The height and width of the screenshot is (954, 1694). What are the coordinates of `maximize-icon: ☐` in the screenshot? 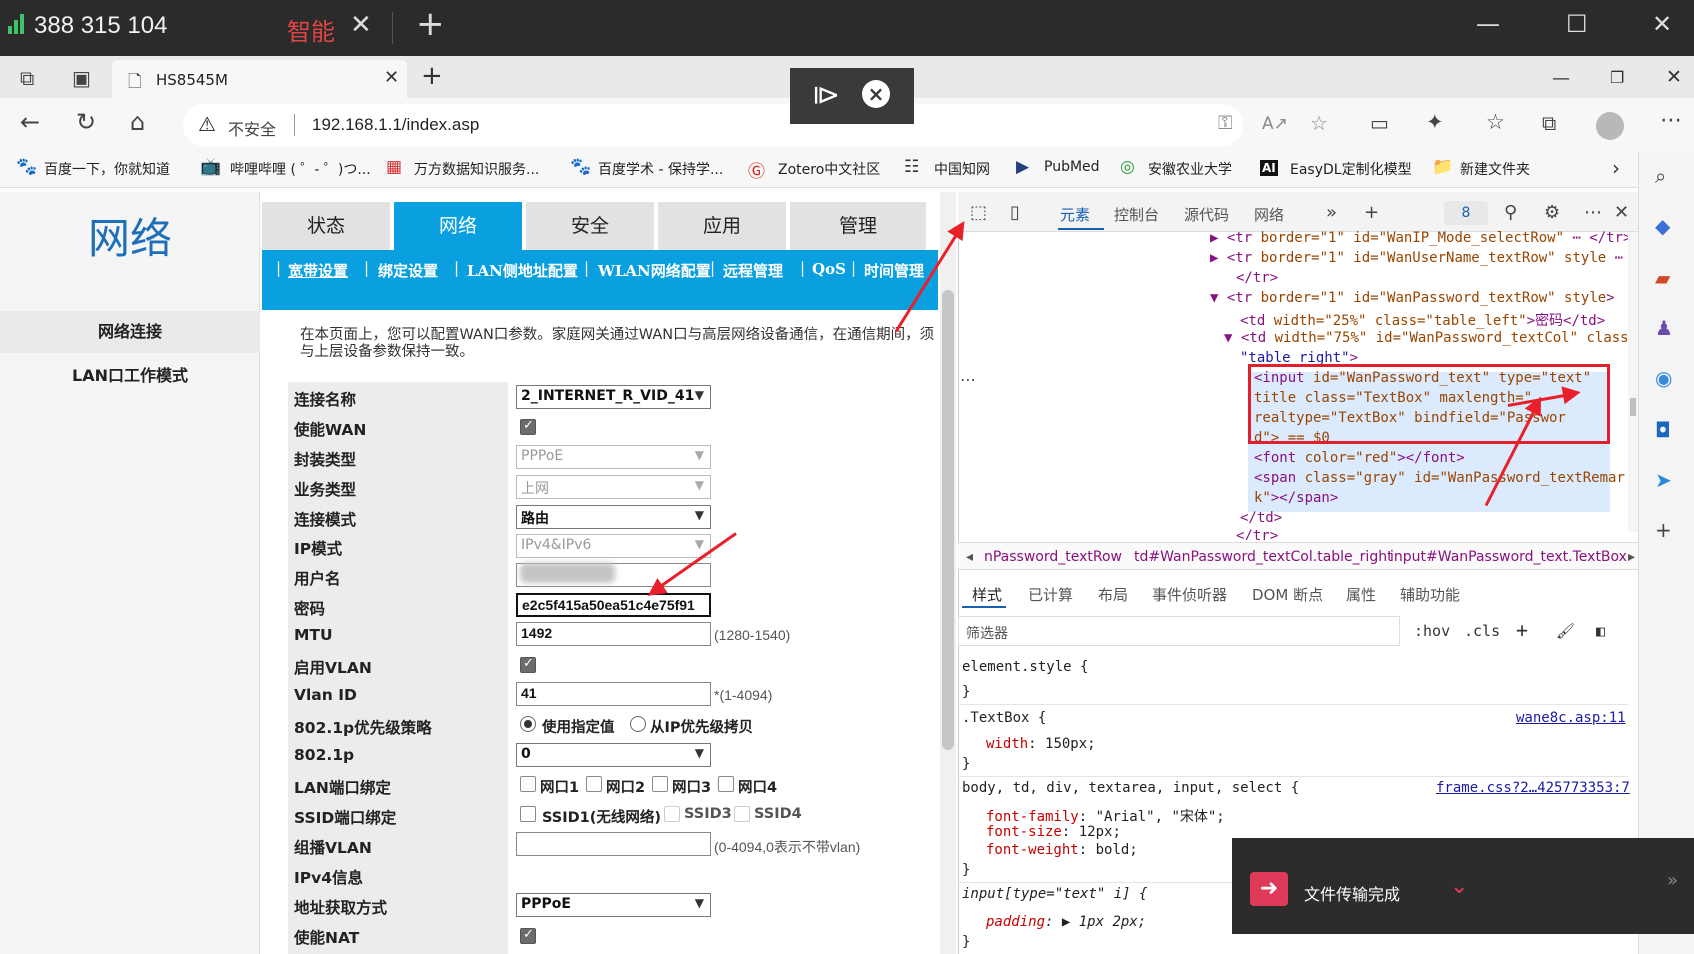 It's located at (1577, 24).